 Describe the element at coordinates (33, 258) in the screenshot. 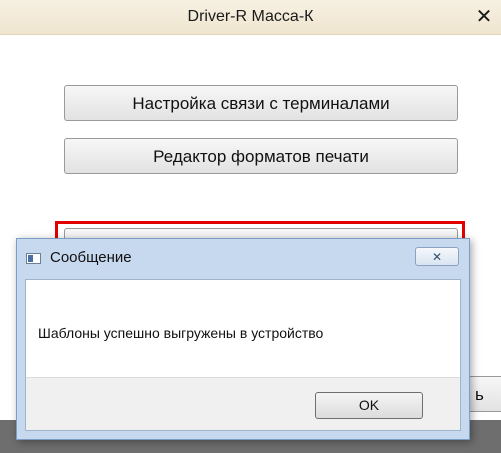

I see `app-icon` at that location.